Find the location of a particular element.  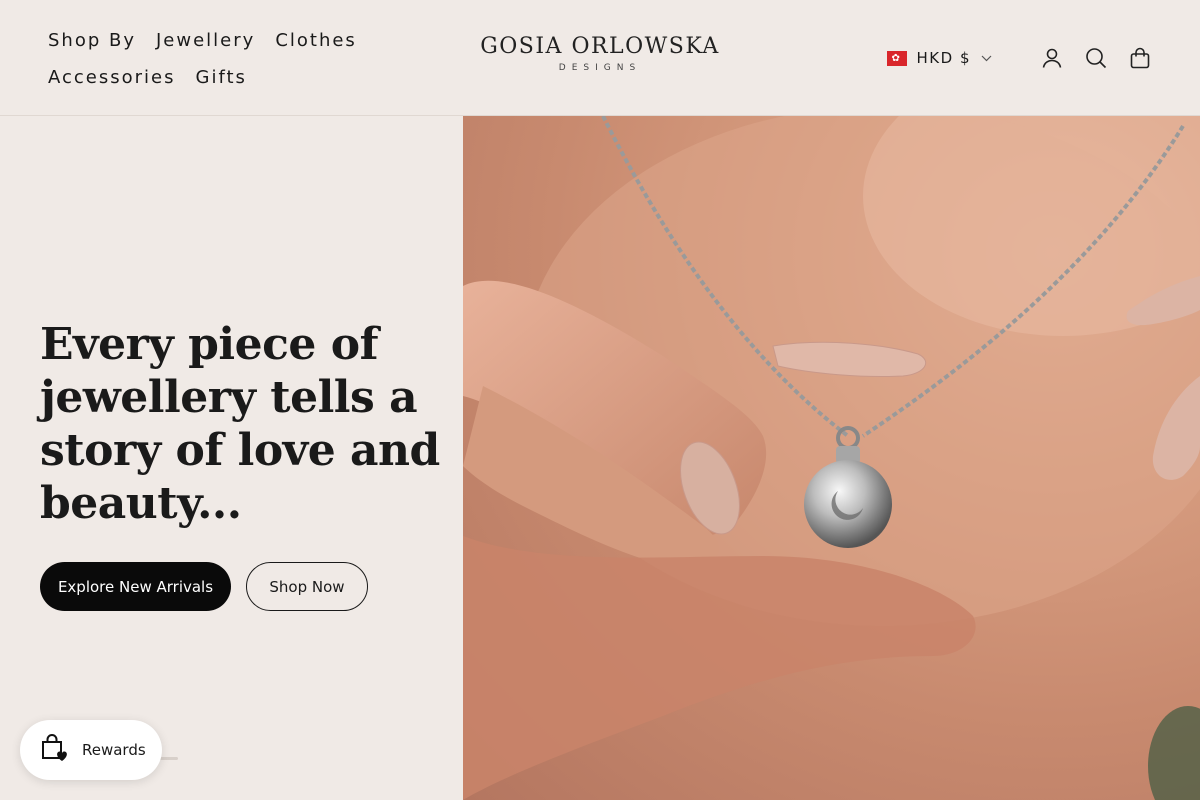

logo-sub-text: DESIGNS is located at coordinates (600, 68).